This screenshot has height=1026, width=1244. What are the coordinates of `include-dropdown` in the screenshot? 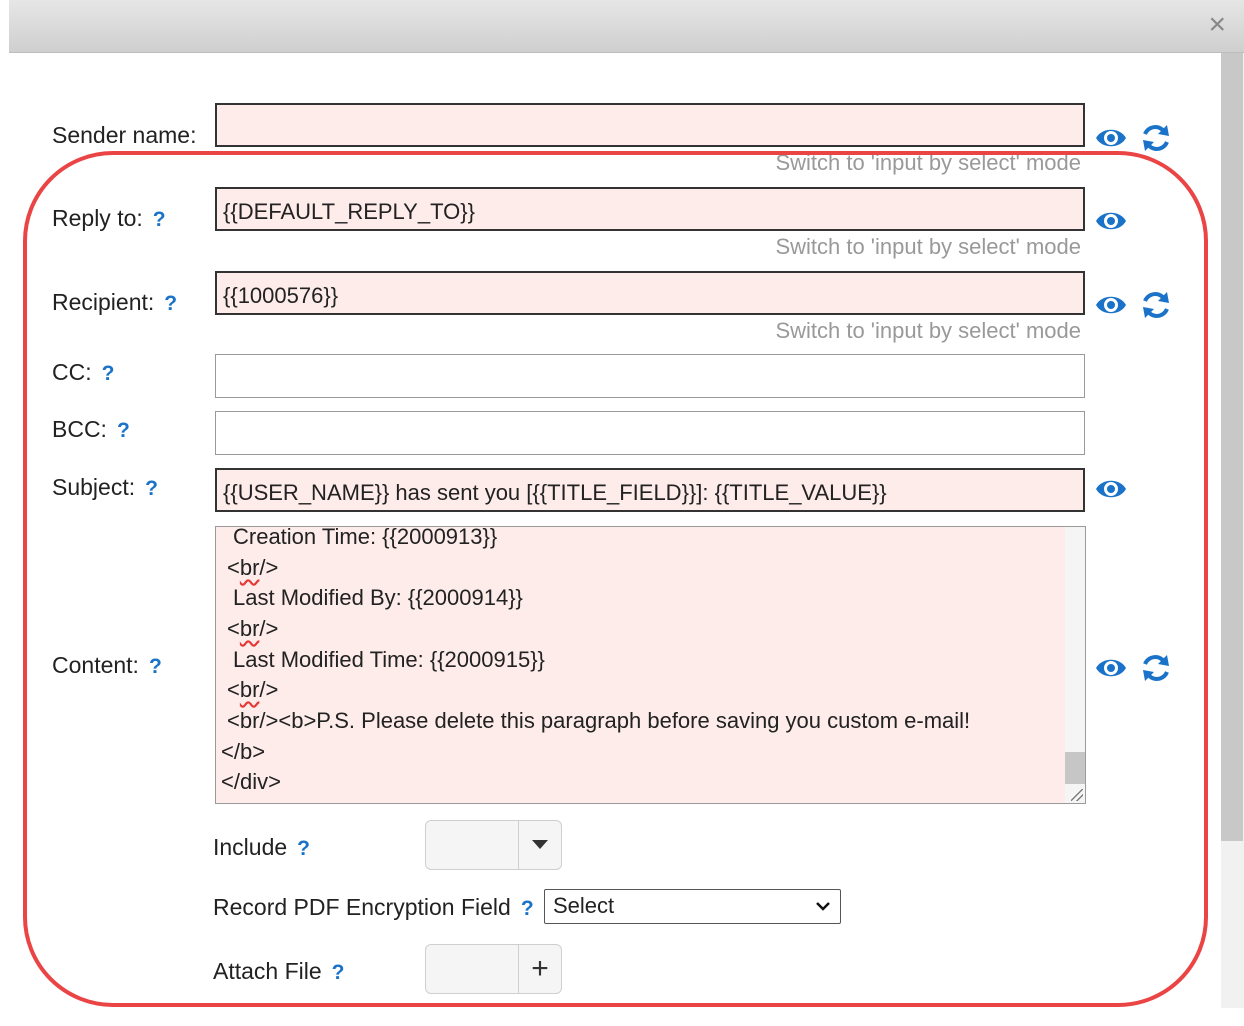 It's located at (493, 845).